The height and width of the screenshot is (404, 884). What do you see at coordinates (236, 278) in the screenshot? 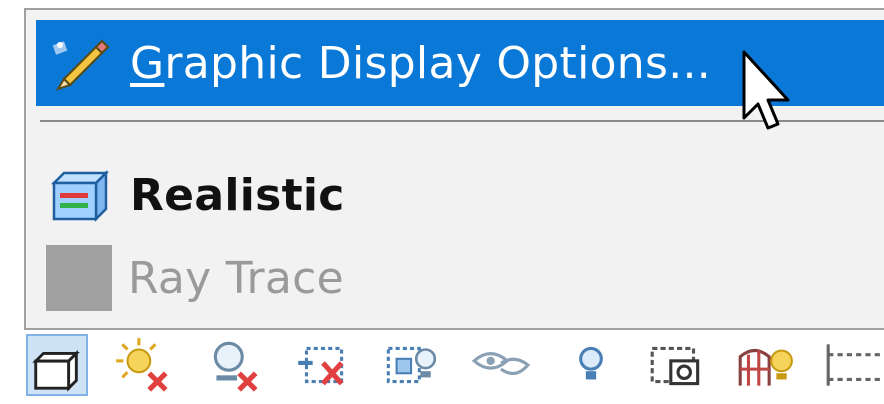
I see `menu-item-label: Ray Trace` at bounding box center [236, 278].